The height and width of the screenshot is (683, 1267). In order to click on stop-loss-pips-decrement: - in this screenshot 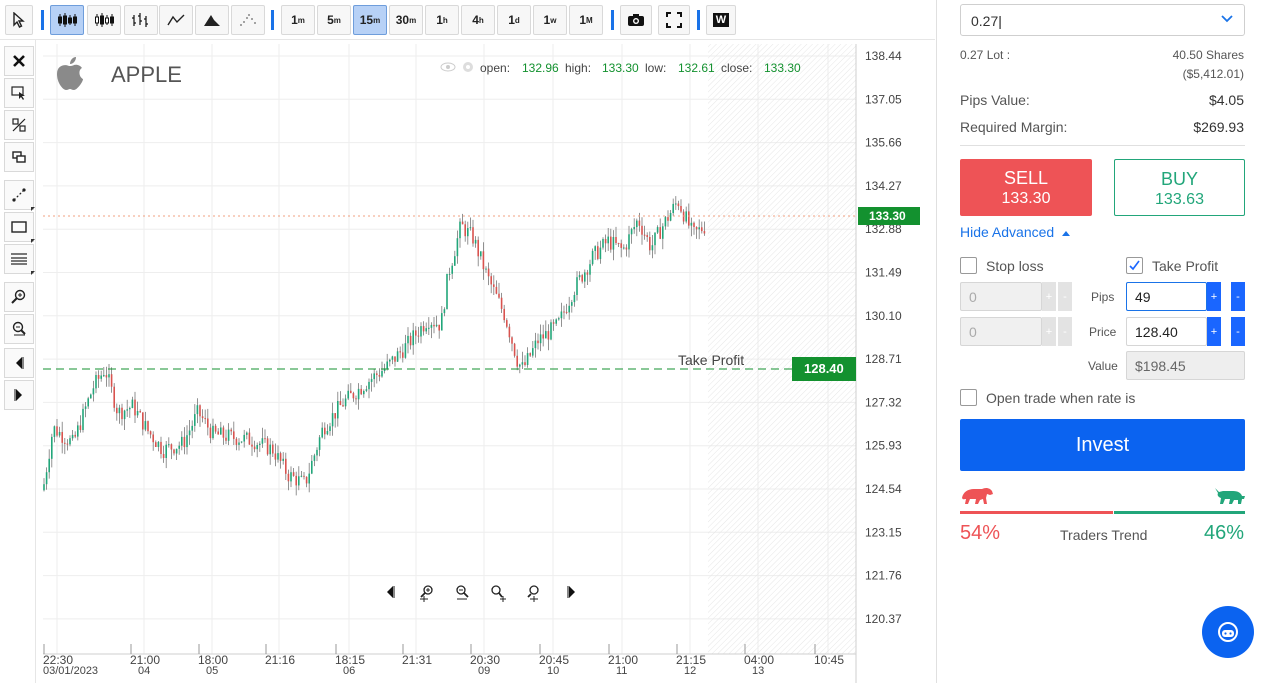, I will do `click(1065, 296)`.